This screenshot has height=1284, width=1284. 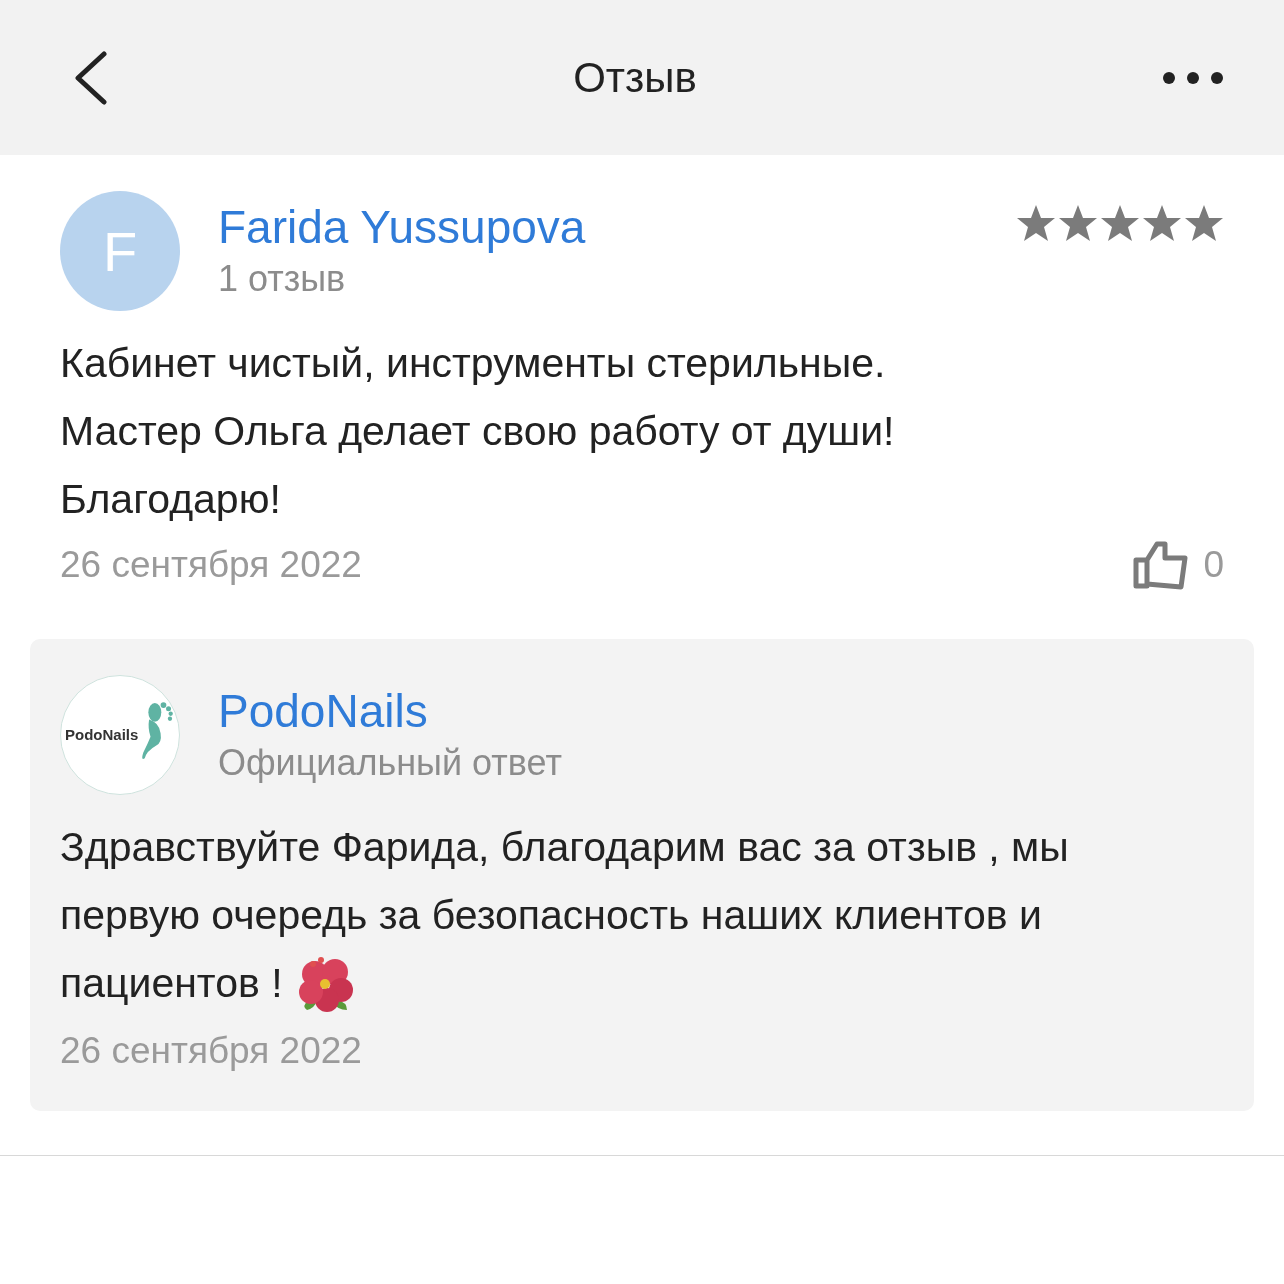 I want to click on more-icon, so click(x=1193, y=77).